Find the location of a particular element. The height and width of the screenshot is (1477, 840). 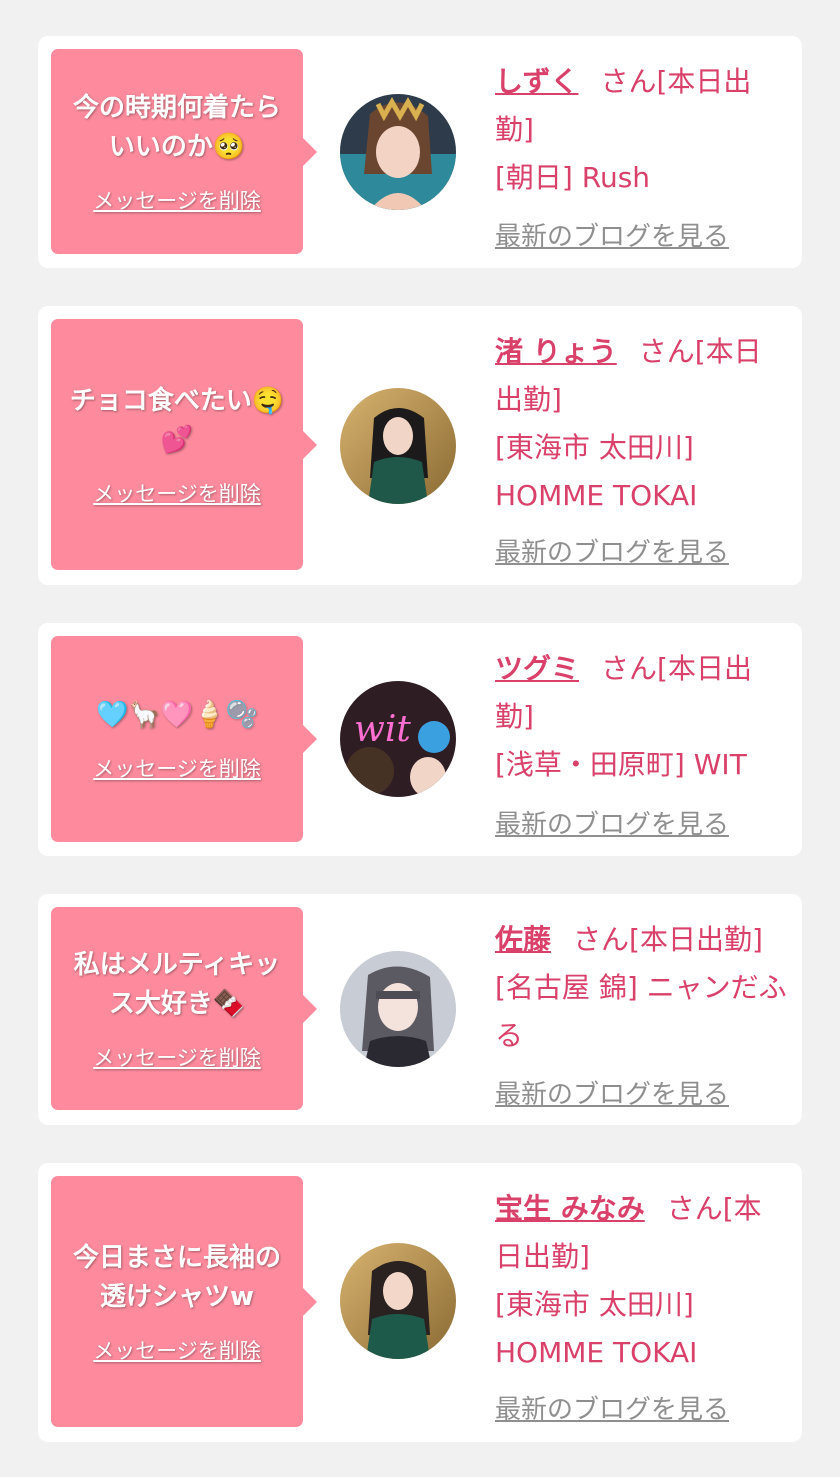

cast-info: 宝生 みなみ さん[本日出勤] [東海市 太田川] HOMME TOKAI is located at coordinates (641, 1281).